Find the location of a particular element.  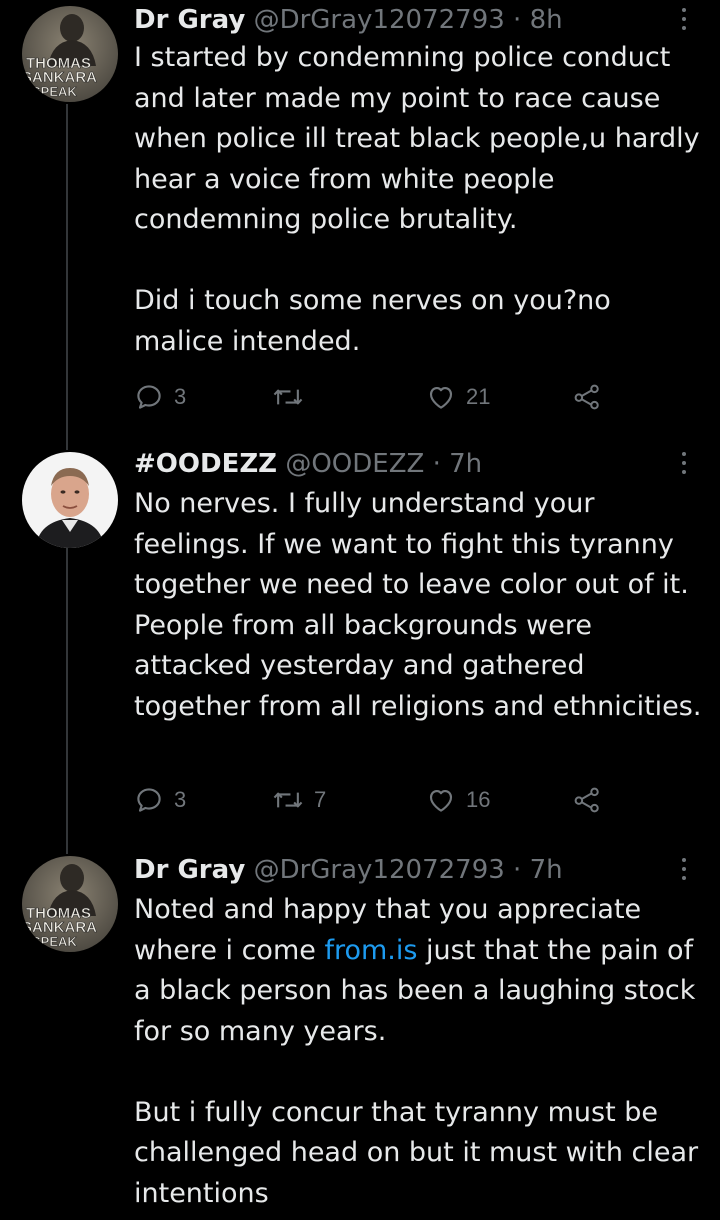

like-count: 21 is located at coordinates (478, 396).